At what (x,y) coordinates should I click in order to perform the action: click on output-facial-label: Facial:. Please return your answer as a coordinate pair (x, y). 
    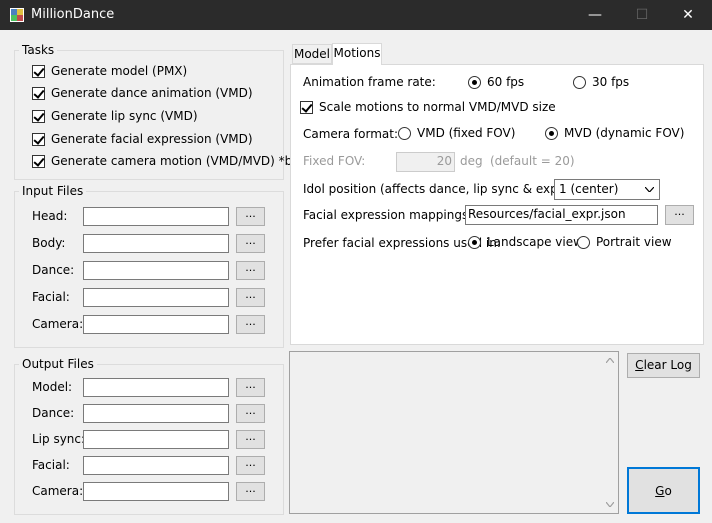
    Looking at the image, I should click on (51, 465).